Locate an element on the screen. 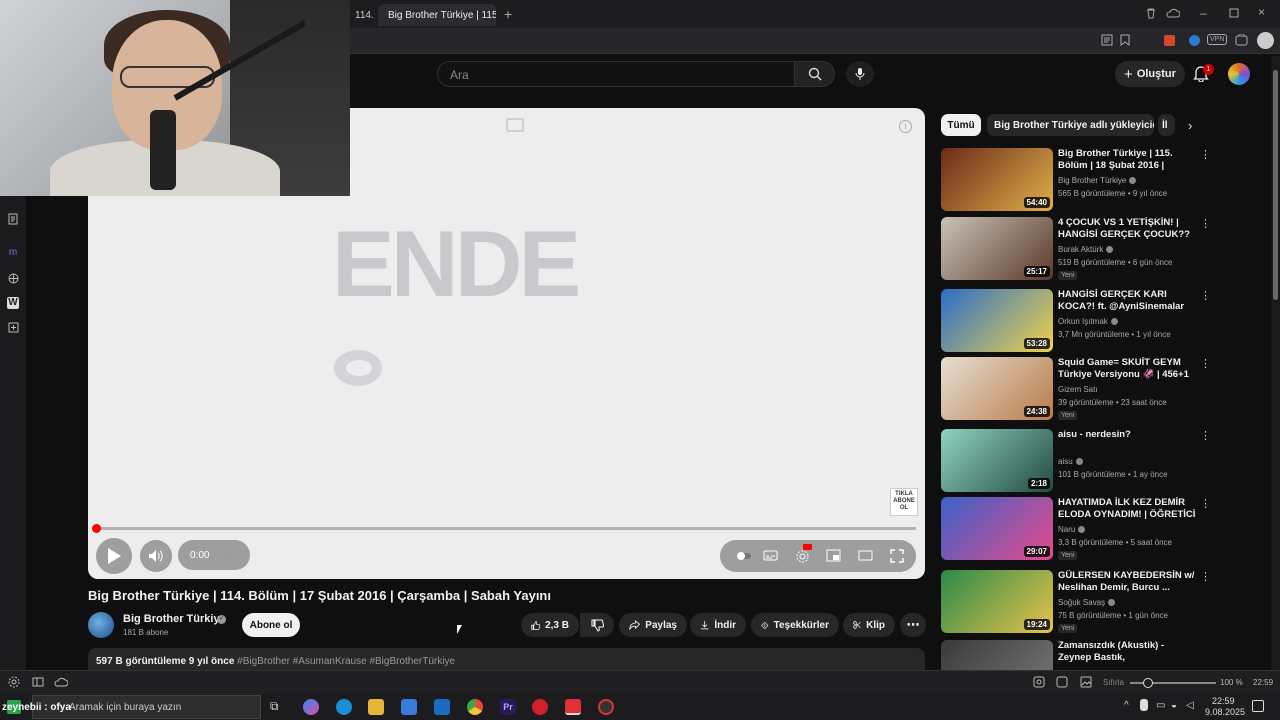  profile-icon is located at coordinates (1265, 40).